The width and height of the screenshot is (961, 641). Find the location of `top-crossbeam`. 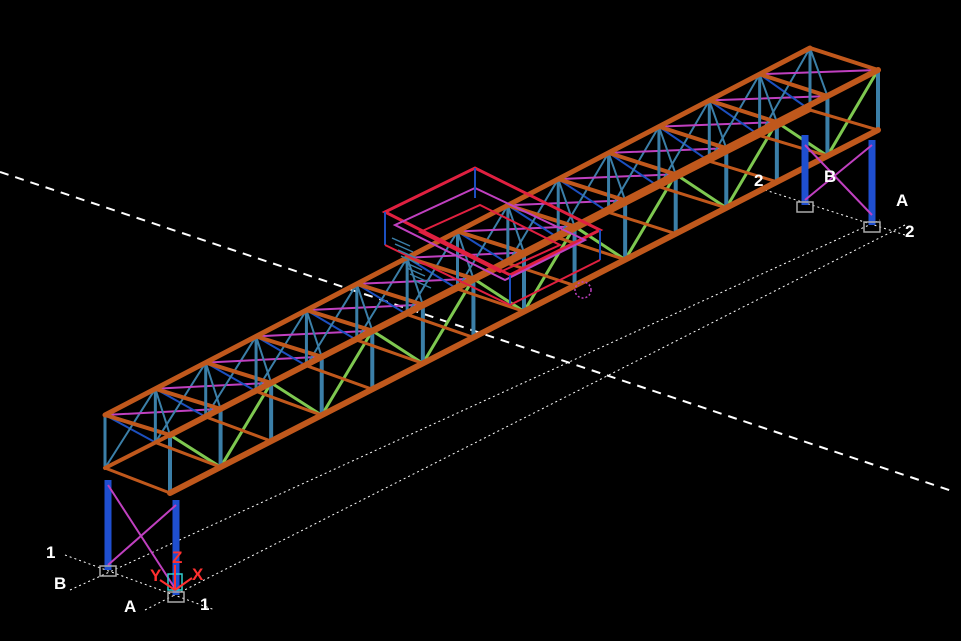

top-crossbeam is located at coordinates (844, 59).